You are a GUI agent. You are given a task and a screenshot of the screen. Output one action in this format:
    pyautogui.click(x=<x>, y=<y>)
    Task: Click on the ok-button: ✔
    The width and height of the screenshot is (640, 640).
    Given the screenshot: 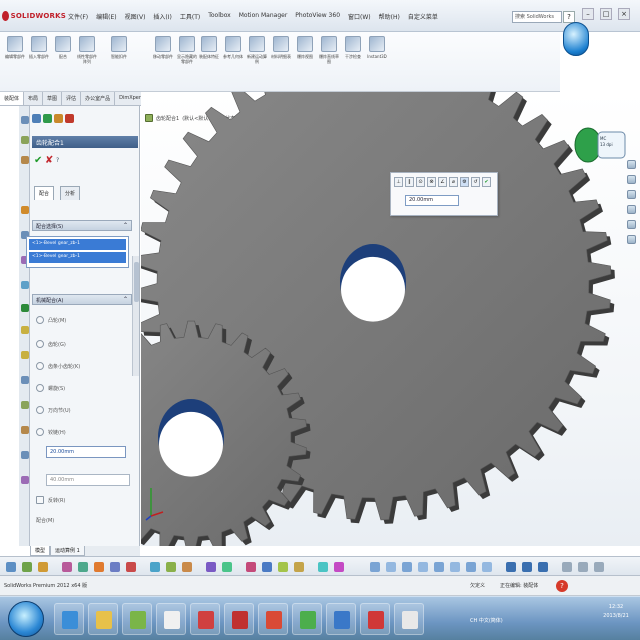 What is the action you would take?
    pyautogui.click(x=38, y=160)
    